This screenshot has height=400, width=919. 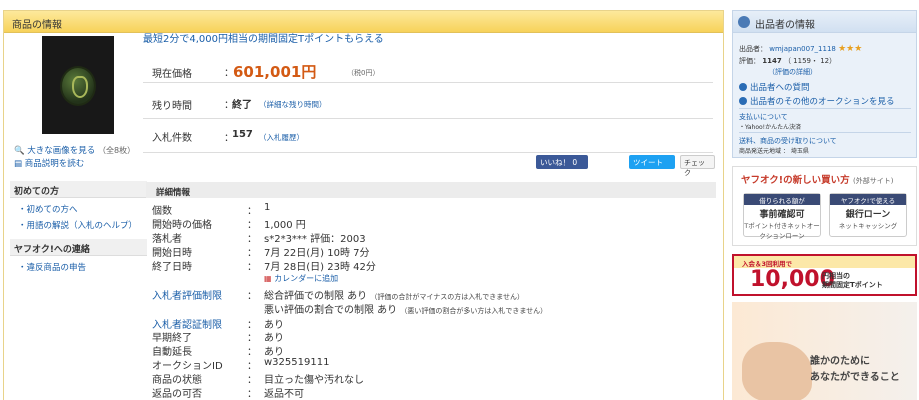 I want to click on item-image, so click(x=78, y=86).